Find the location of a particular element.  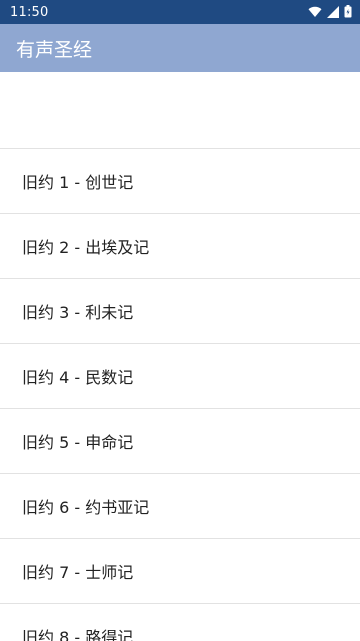

list-item-book-3: 旧约 3 - 利未记 is located at coordinates (180, 311).